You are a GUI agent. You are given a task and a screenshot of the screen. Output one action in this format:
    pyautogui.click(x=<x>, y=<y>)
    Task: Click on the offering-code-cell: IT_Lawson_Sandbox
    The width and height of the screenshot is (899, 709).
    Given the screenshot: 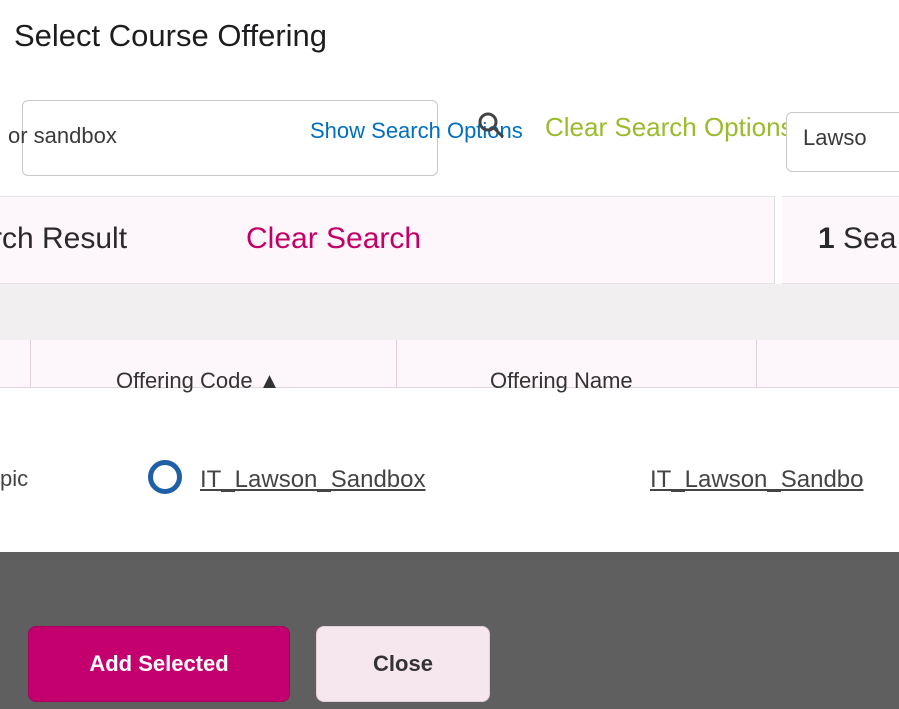 What is the action you would take?
    pyautogui.click(x=313, y=480)
    